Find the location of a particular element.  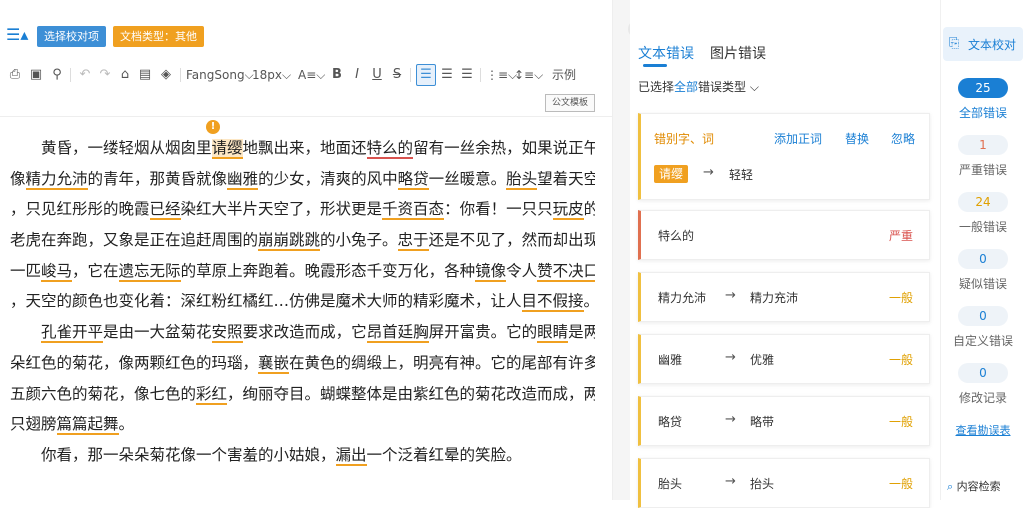

text-segment: ，它在 is located at coordinates (95, 270).